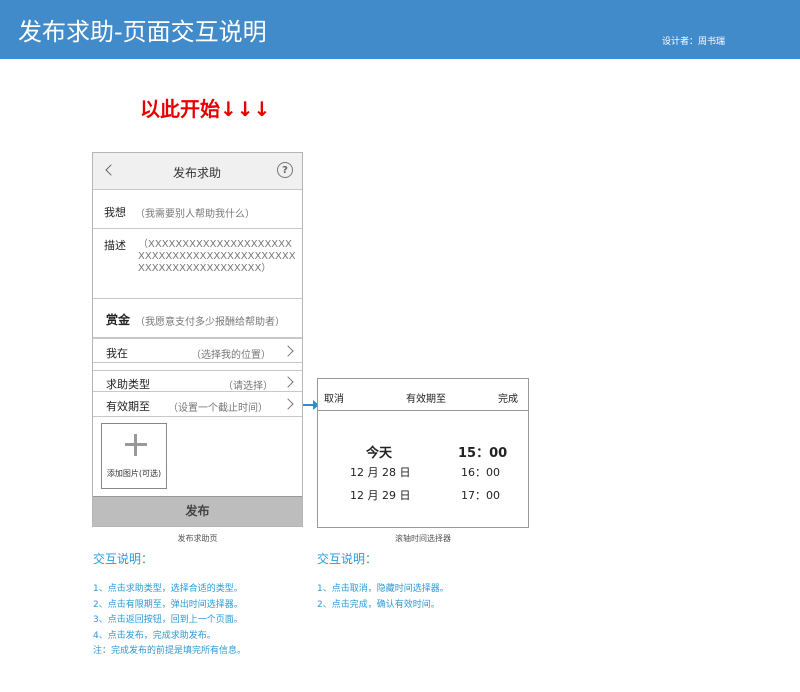 Image resolution: width=800 pixels, height=692 pixels. Describe the element at coordinates (142, 32) in the screenshot. I see `page-title: 发布求助-页面交互说明` at that location.